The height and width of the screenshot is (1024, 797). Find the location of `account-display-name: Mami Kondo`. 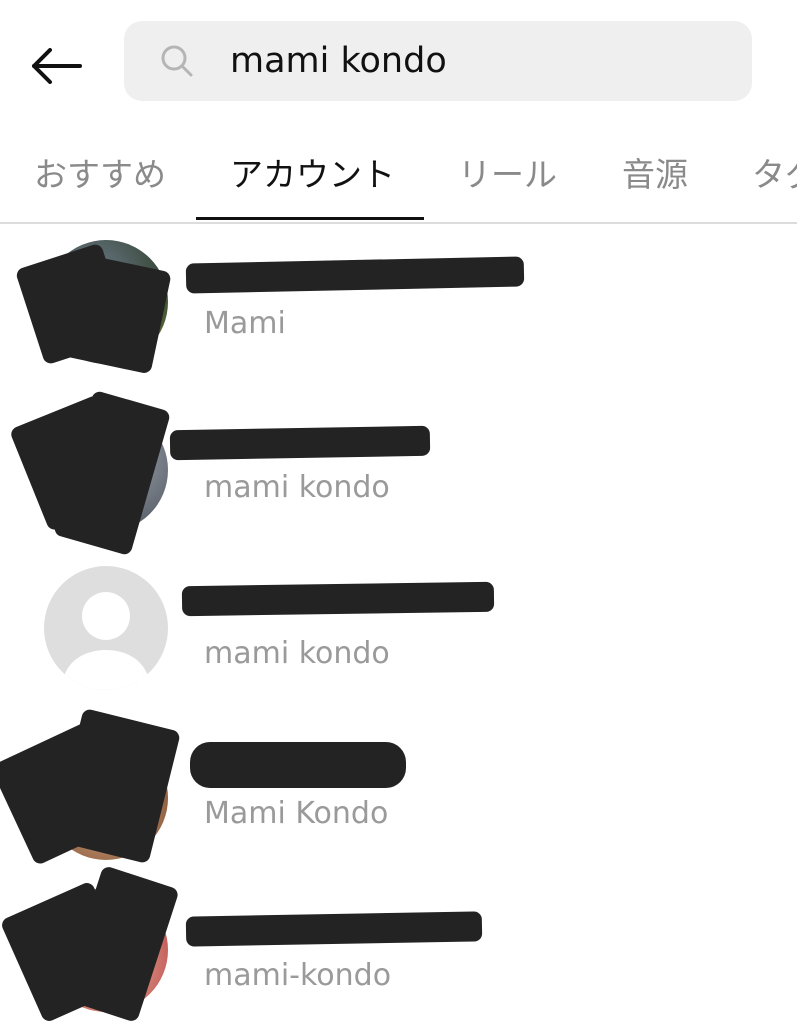

account-display-name: Mami Kondo is located at coordinates (296, 813).